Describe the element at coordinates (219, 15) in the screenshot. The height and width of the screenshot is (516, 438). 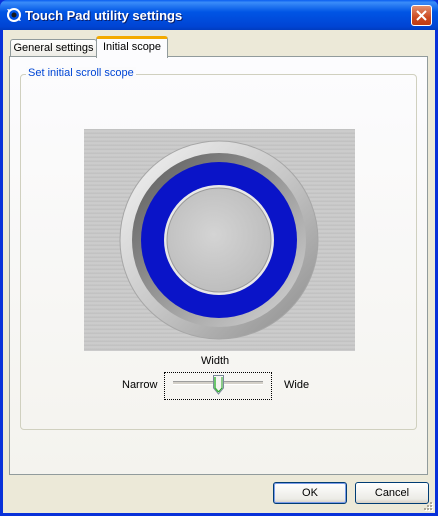
I see `title-bar: Touch Pad utility settings` at that location.